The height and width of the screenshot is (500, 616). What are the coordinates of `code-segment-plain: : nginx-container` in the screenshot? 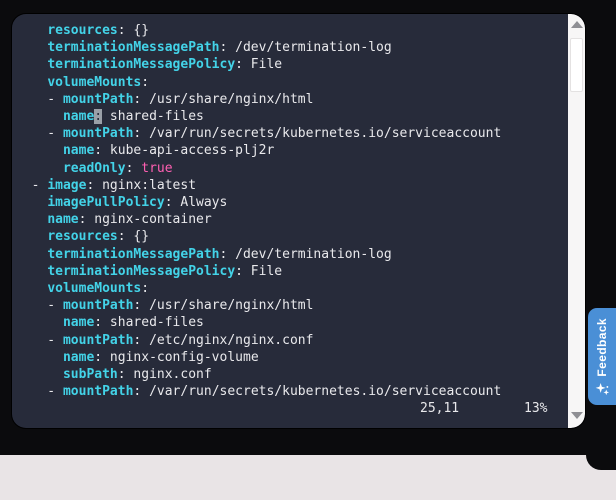 It's located at (145, 220).